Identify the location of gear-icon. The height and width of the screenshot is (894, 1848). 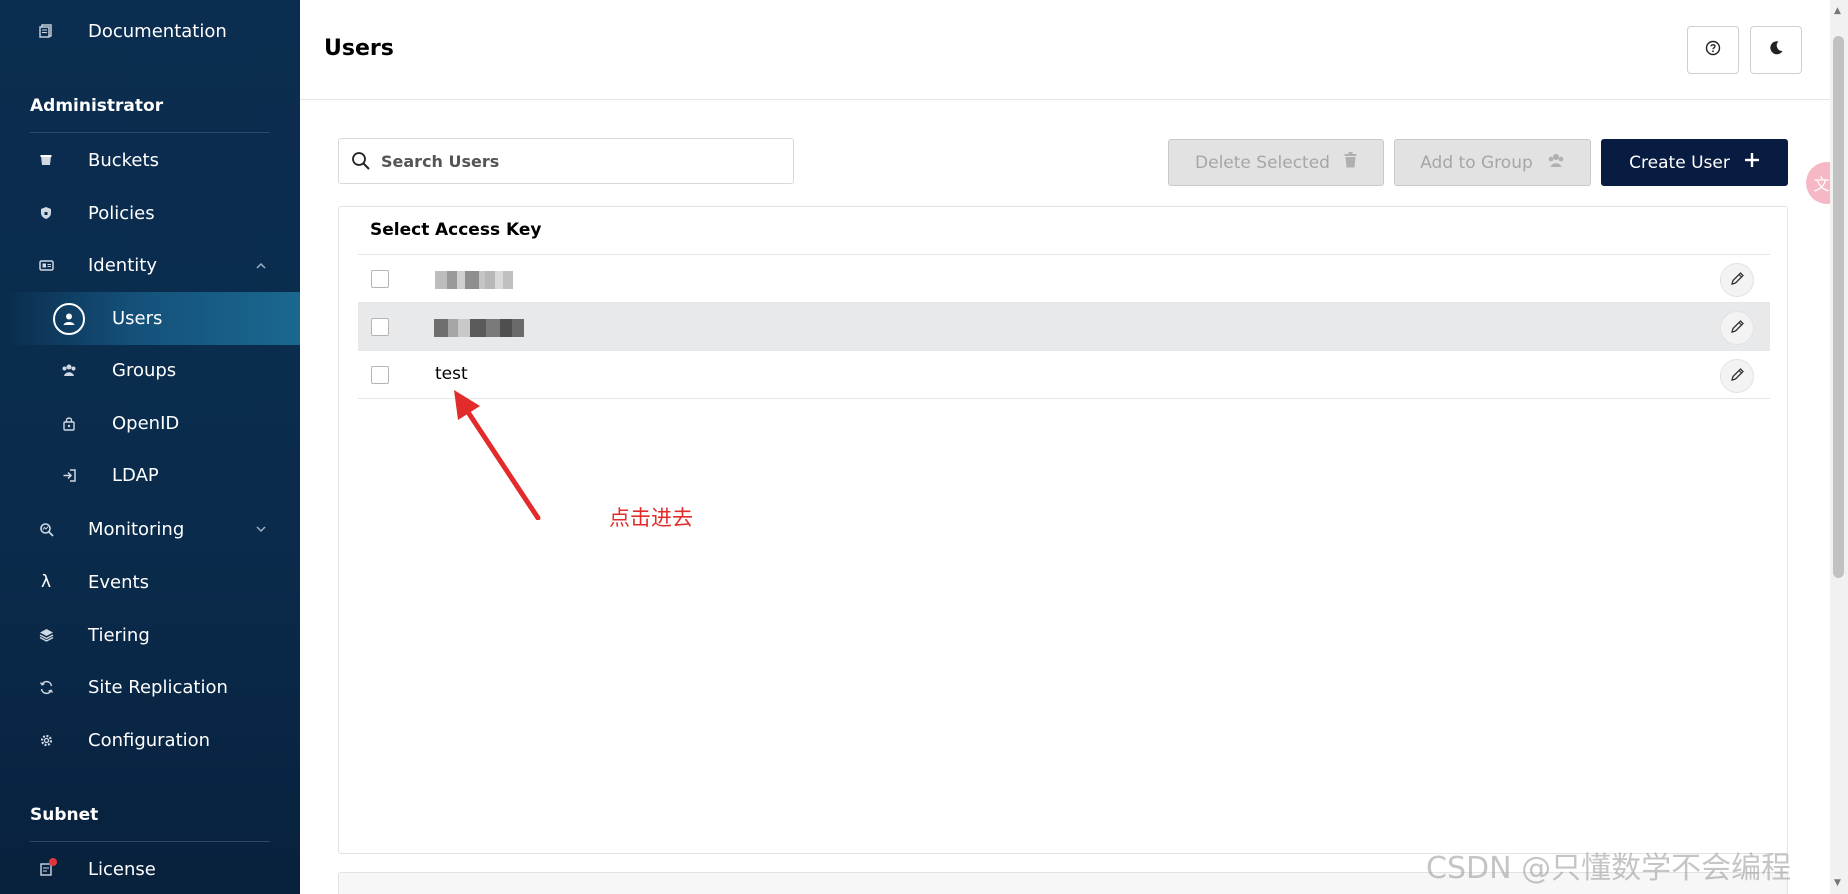
(46, 740).